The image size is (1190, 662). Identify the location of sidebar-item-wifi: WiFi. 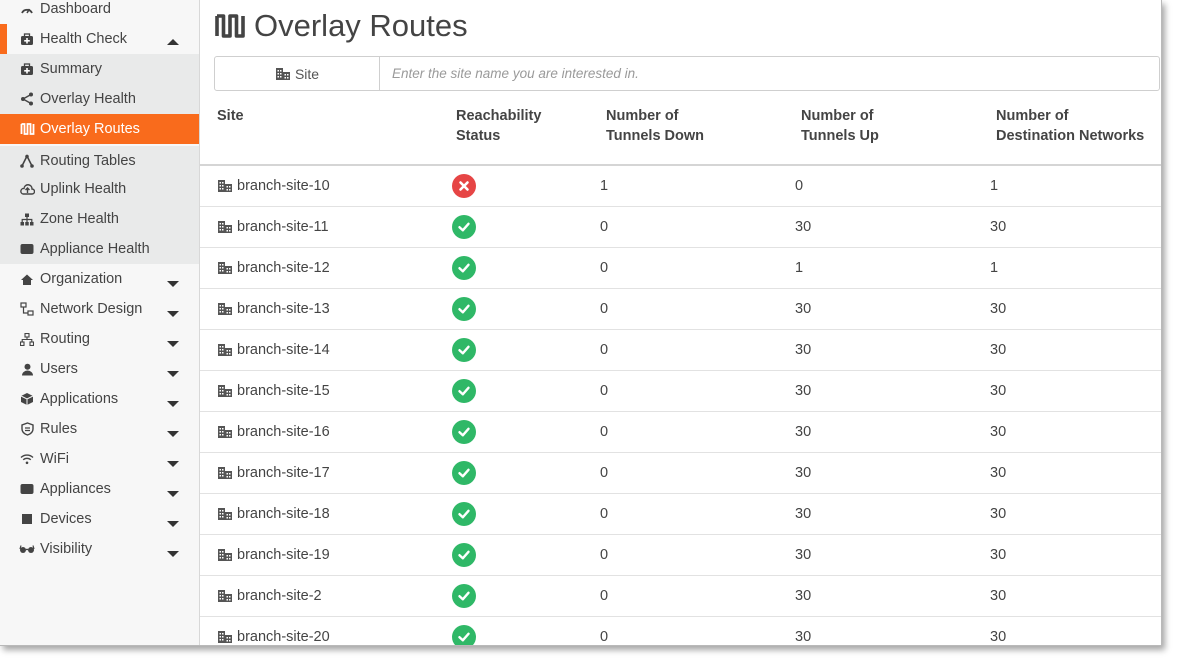
(99, 459).